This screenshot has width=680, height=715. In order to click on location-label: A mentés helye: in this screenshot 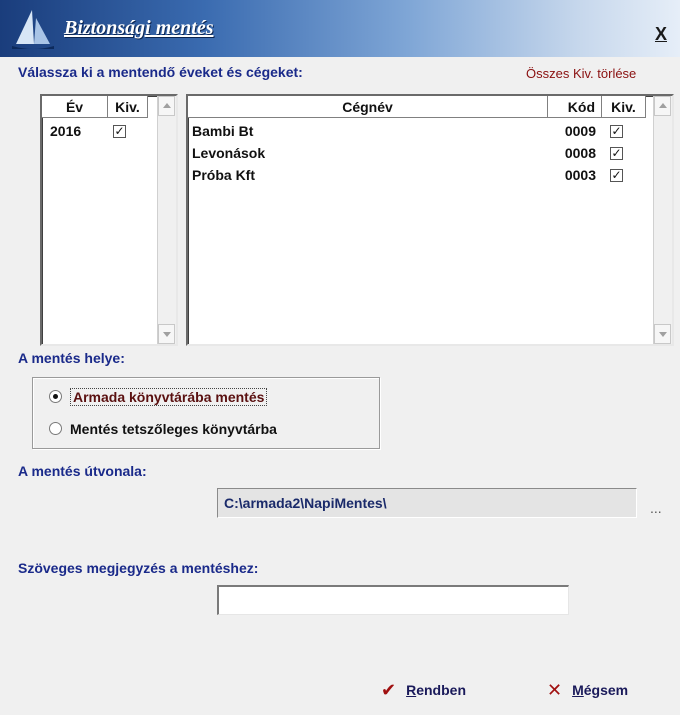, I will do `click(71, 358)`.